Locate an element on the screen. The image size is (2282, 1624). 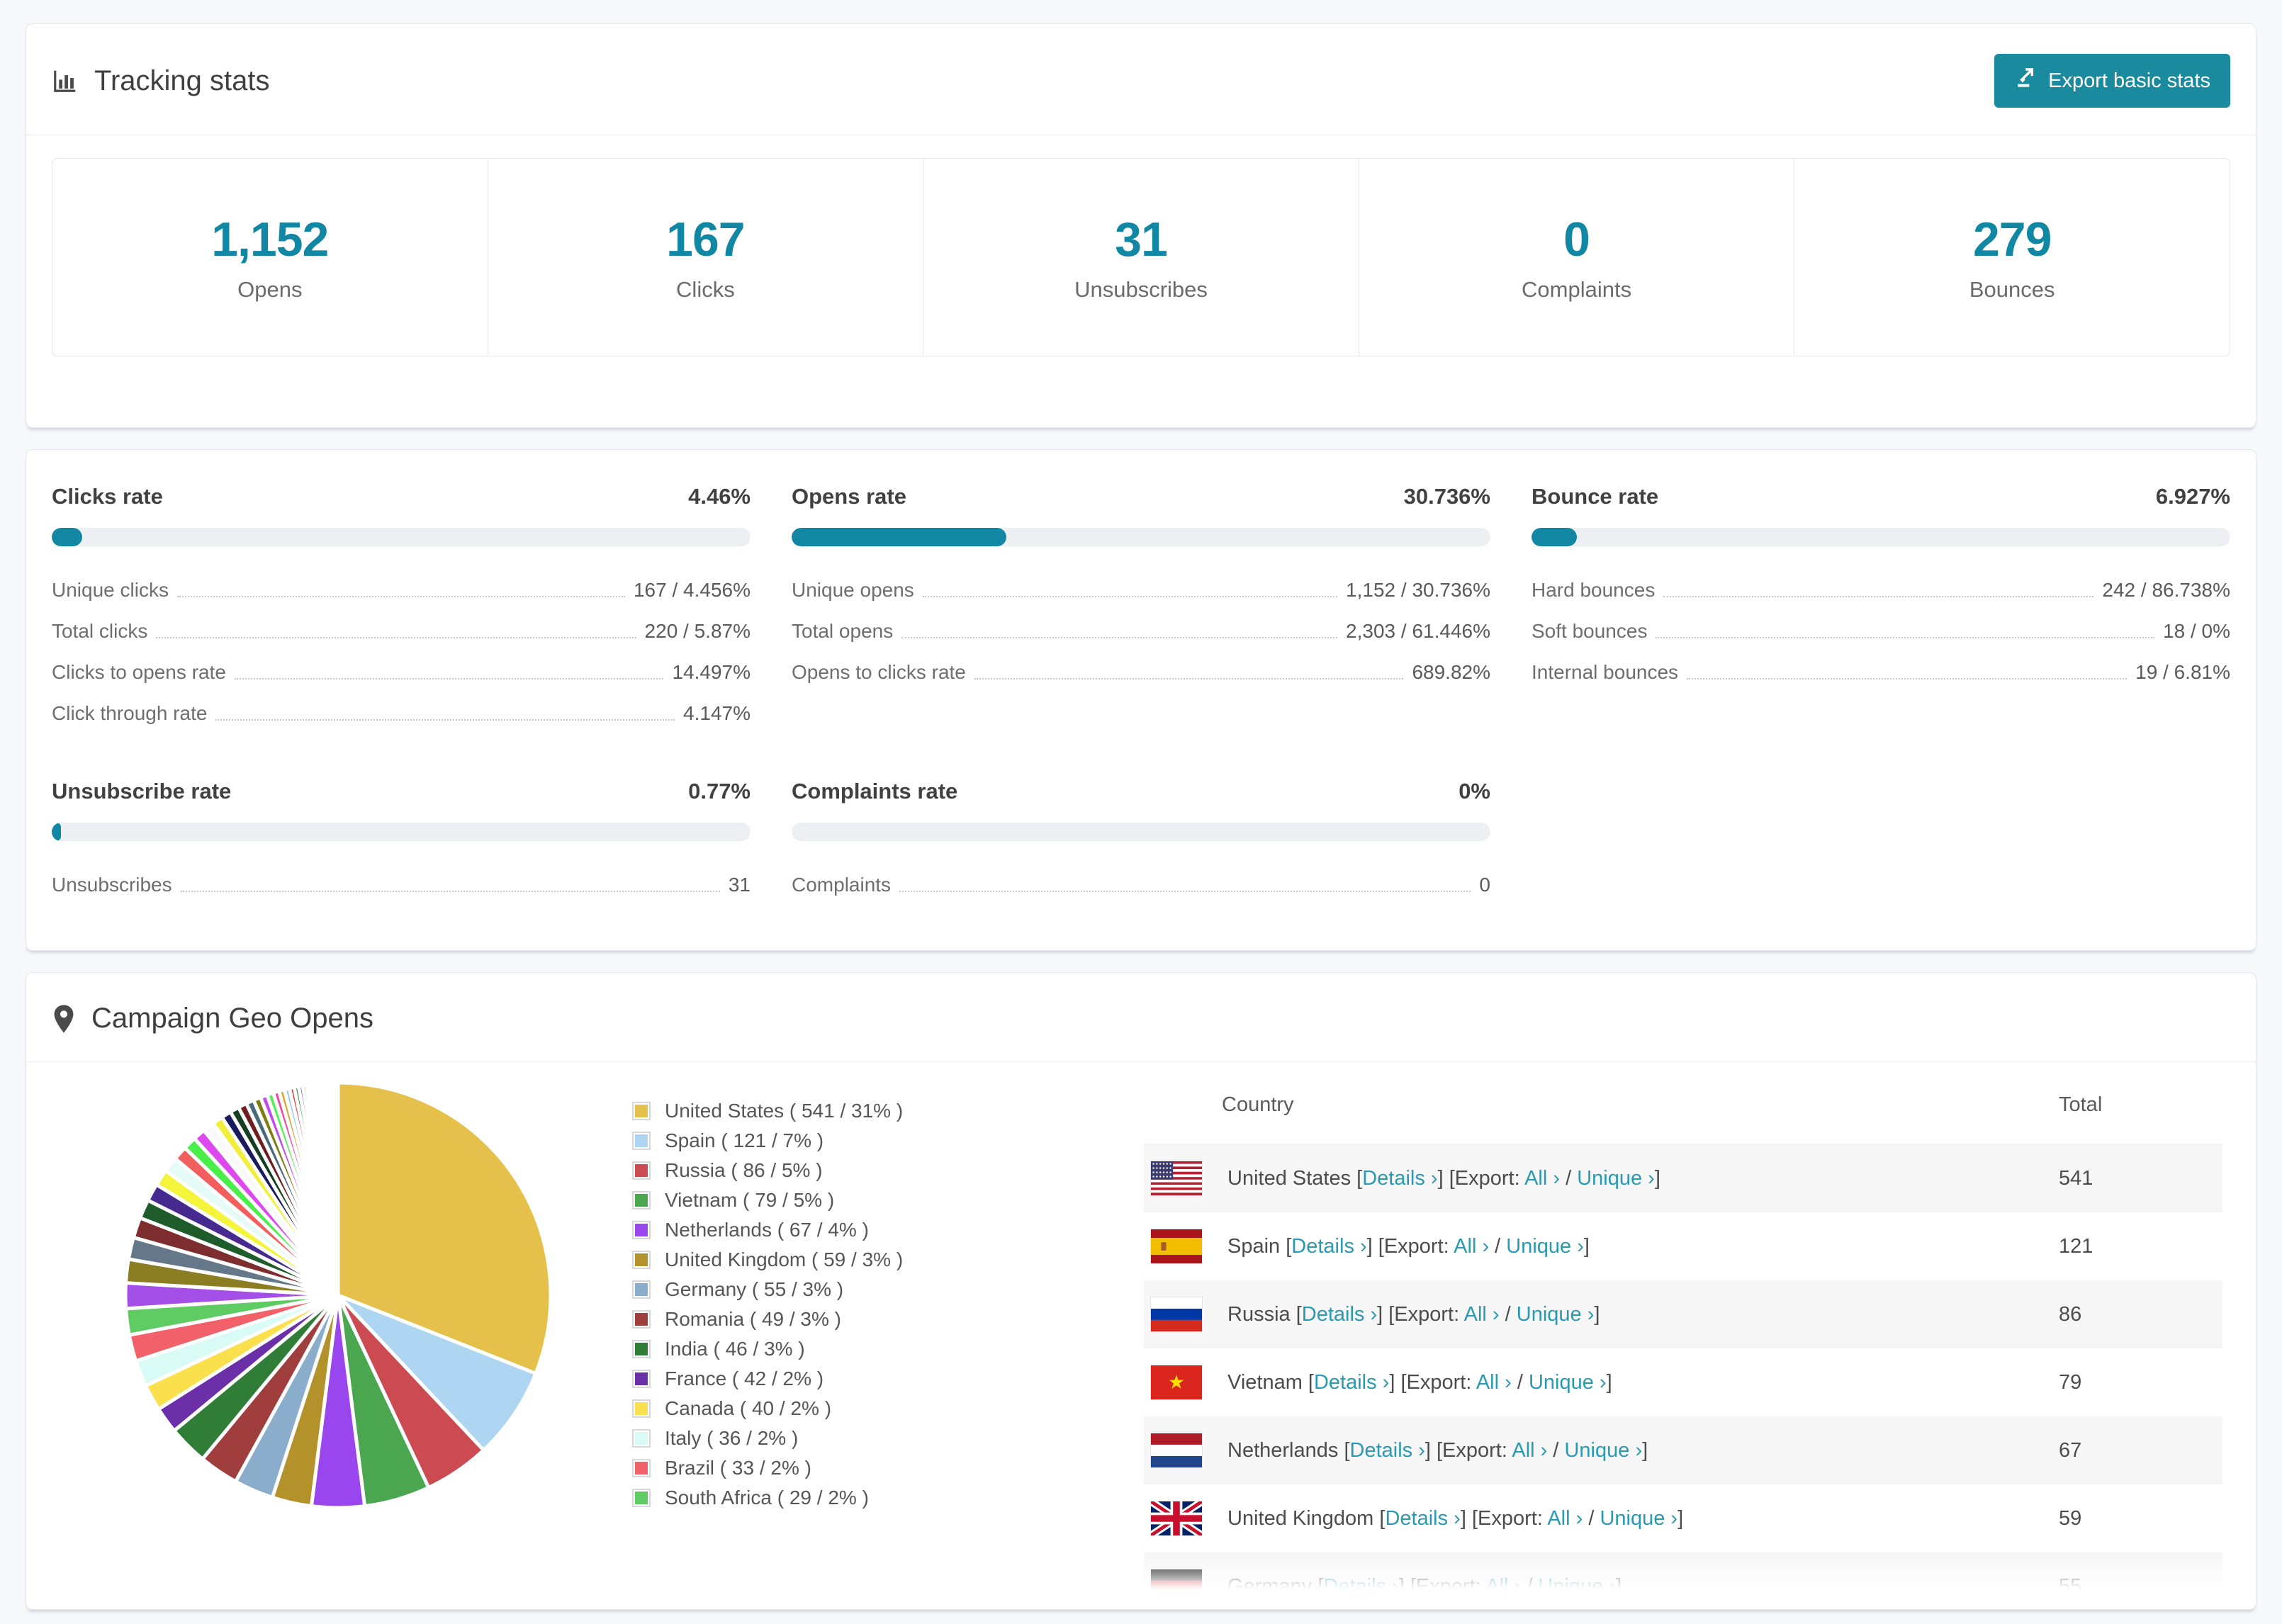
rate-row-unique-clicks: Unique clicks 167 / 4.456% is located at coordinates (402, 585).